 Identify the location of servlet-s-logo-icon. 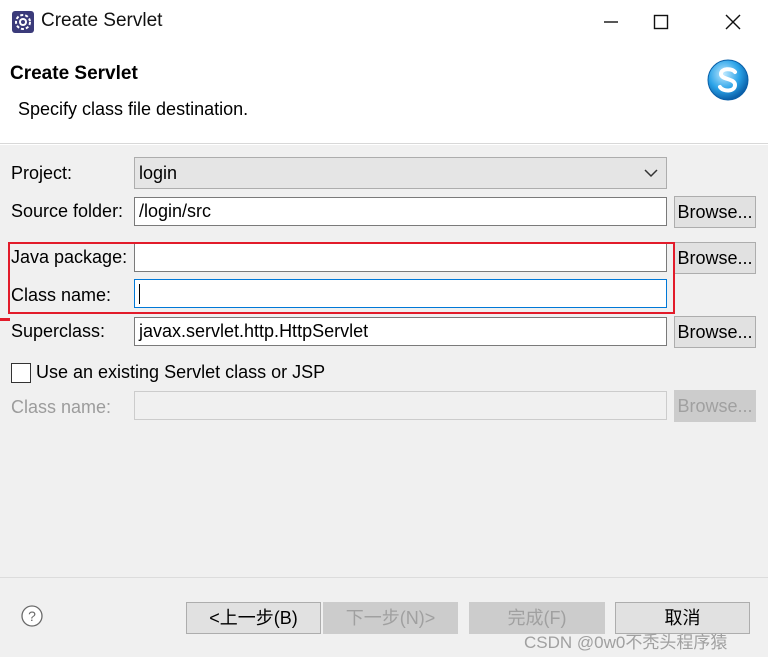
(728, 80).